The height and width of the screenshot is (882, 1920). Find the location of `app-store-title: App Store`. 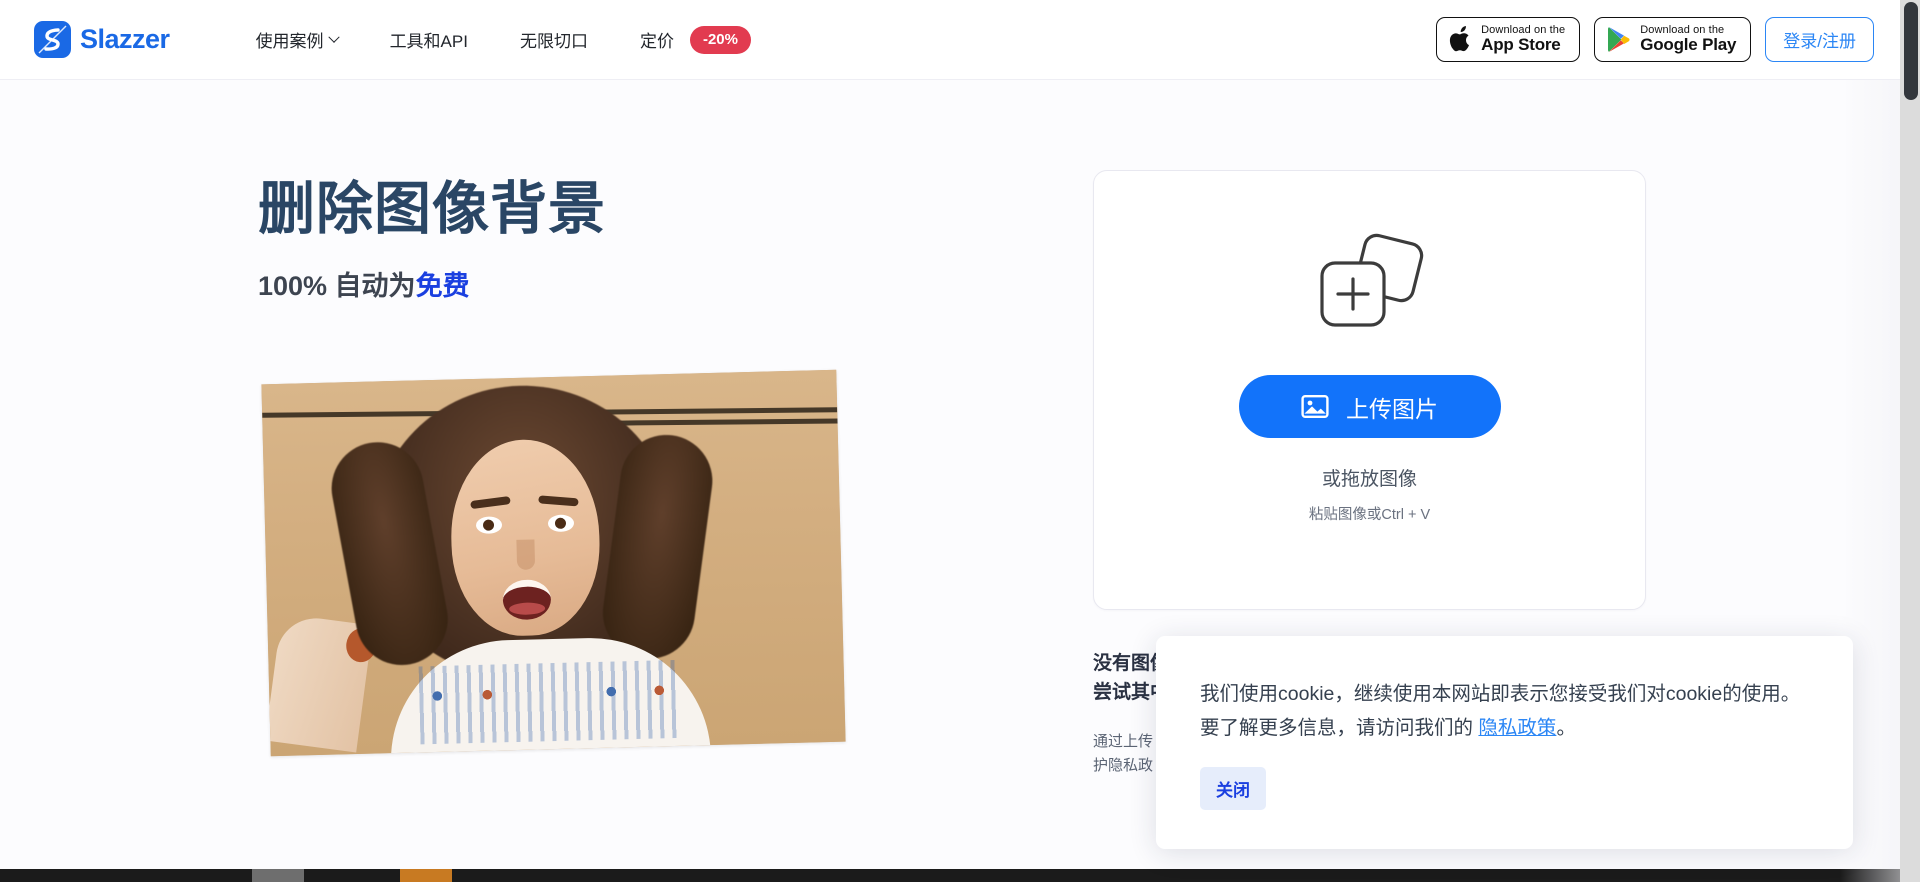

app-store-title: App Store is located at coordinates (1521, 45).